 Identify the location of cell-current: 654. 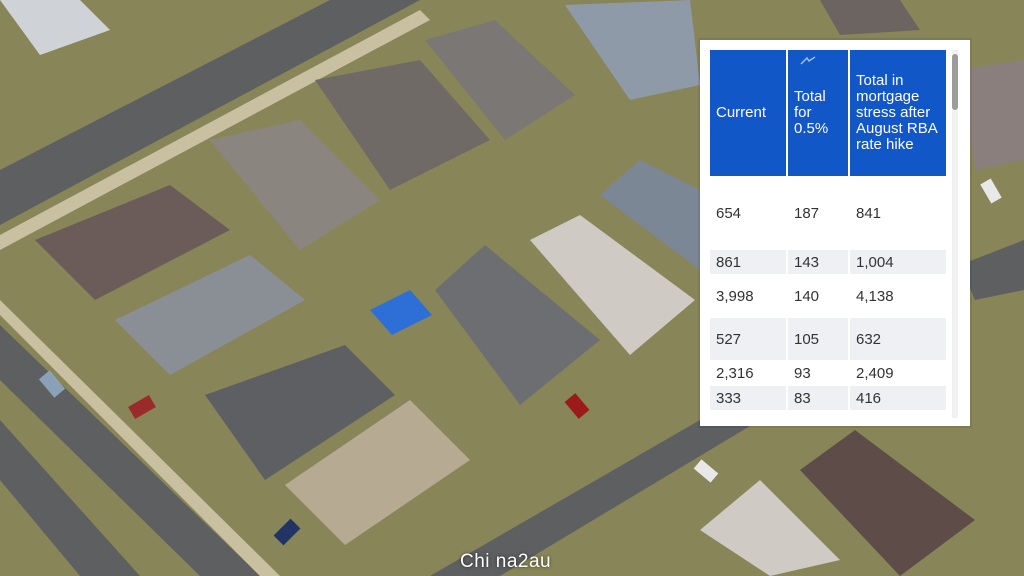
(749, 213).